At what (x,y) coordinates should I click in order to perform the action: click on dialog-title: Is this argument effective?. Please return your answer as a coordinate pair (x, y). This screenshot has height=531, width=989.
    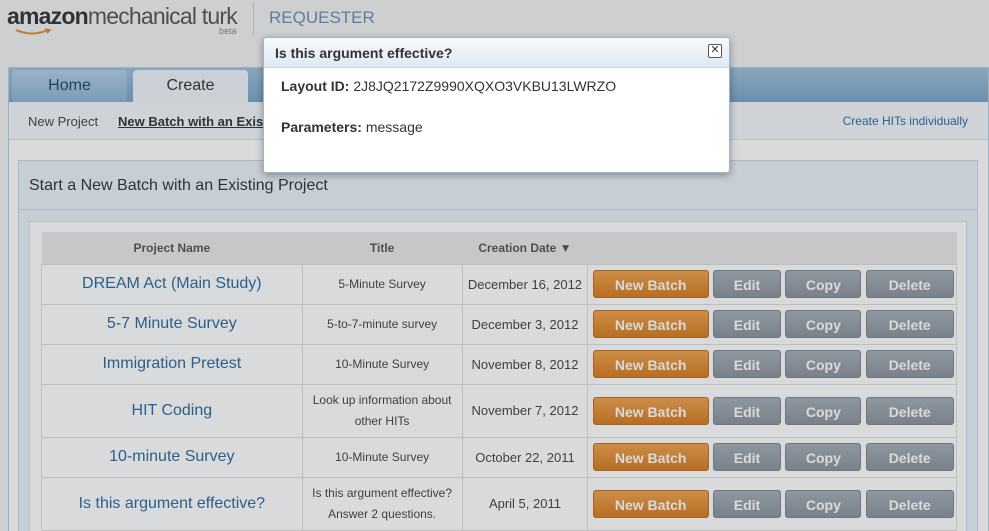
    Looking at the image, I should click on (364, 53).